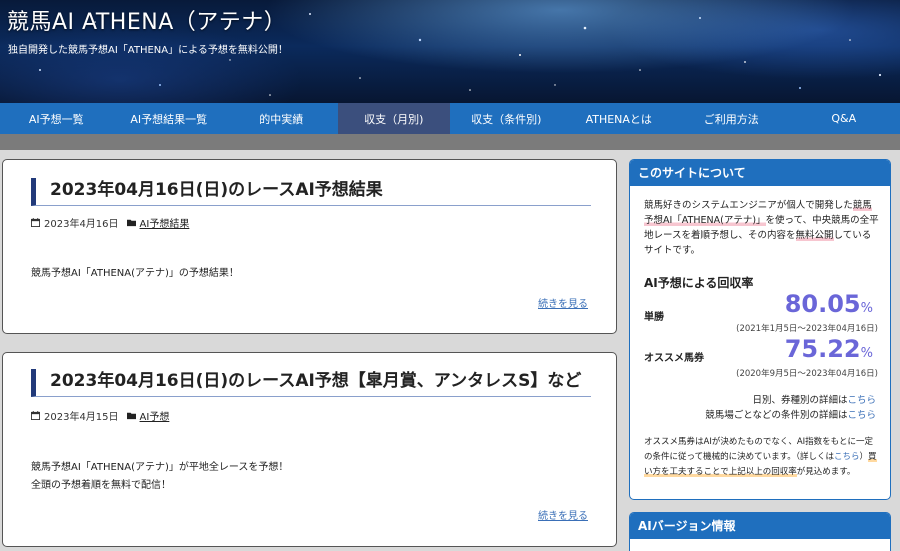  I want to click on detail-daily-line: 日別、券種別の詳細はこちら, so click(814, 399).